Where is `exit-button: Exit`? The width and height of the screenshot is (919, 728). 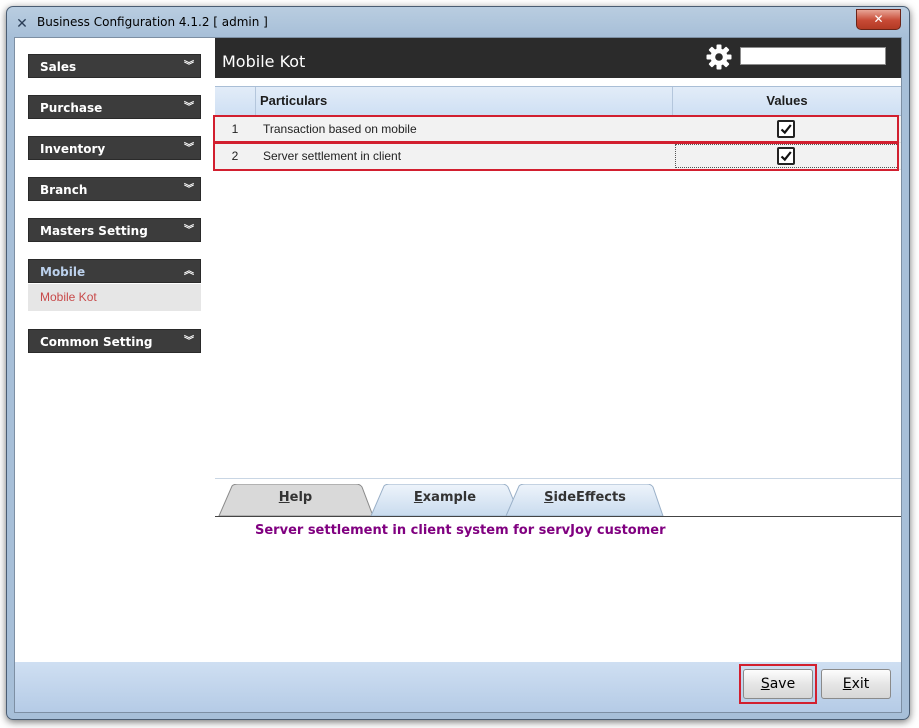 exit-button: Exit is located at coordinates (856, 684).